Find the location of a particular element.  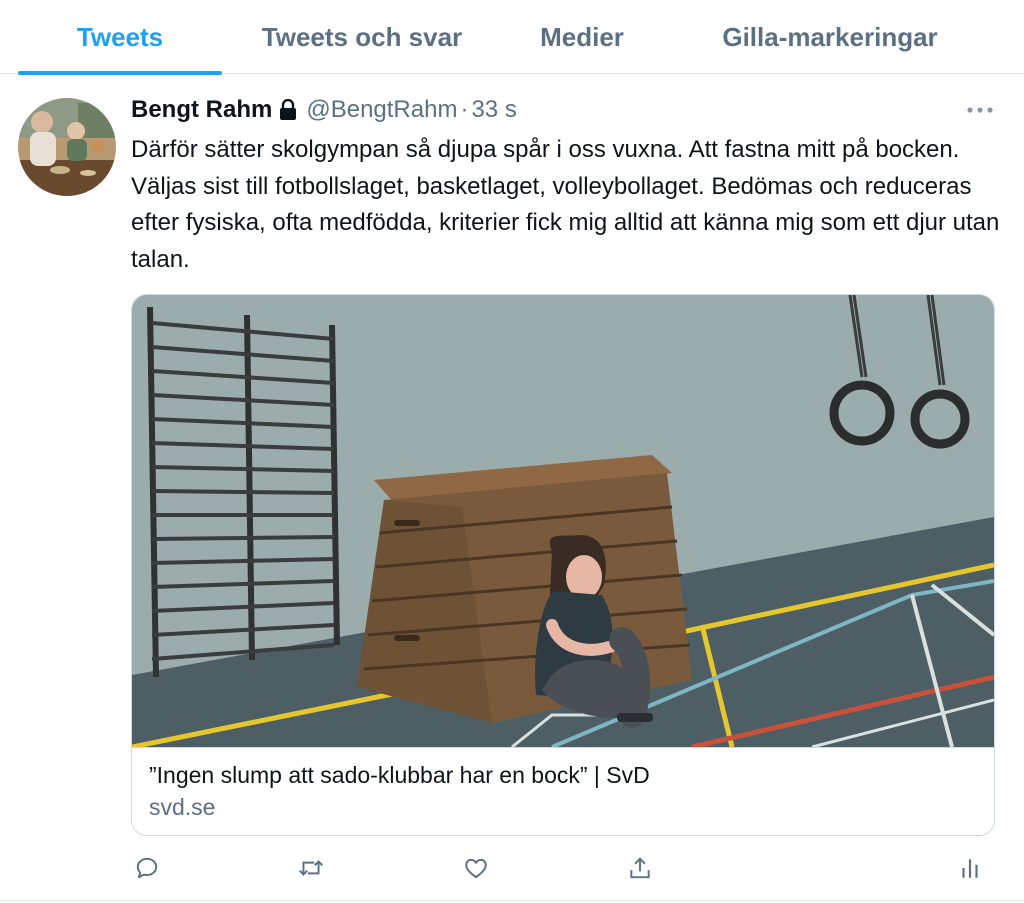

tab-tweets-and-replies-label: Tweets och svar is located at coordinates (362, 36).